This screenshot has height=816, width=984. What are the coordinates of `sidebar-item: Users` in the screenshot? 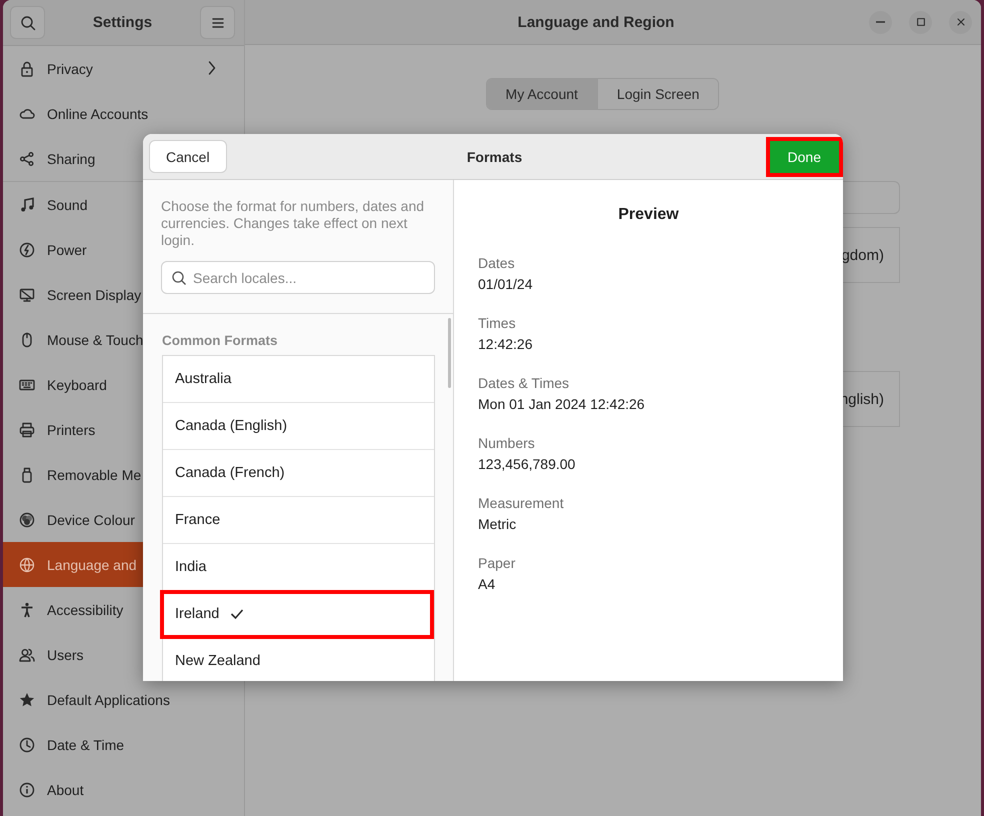 It's located at (73, 654).